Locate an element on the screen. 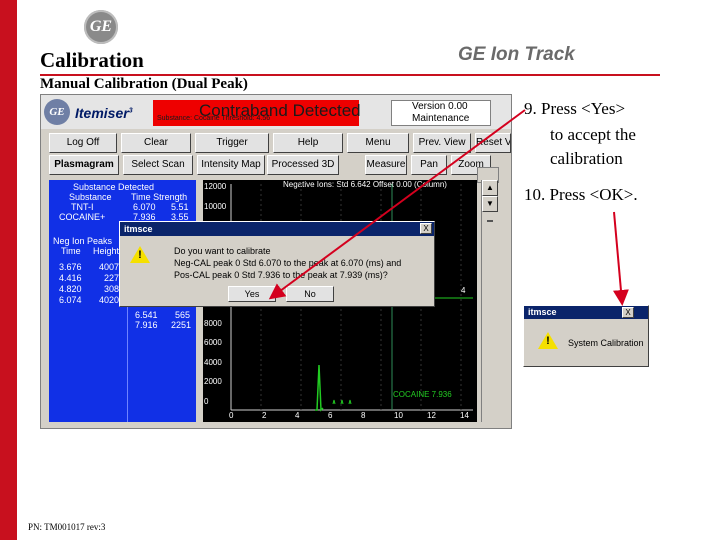 The width and height of the screenshot is (720, 540). slide-footer: PN: TM001017 rev:3 is located at coordinates (67, 527).